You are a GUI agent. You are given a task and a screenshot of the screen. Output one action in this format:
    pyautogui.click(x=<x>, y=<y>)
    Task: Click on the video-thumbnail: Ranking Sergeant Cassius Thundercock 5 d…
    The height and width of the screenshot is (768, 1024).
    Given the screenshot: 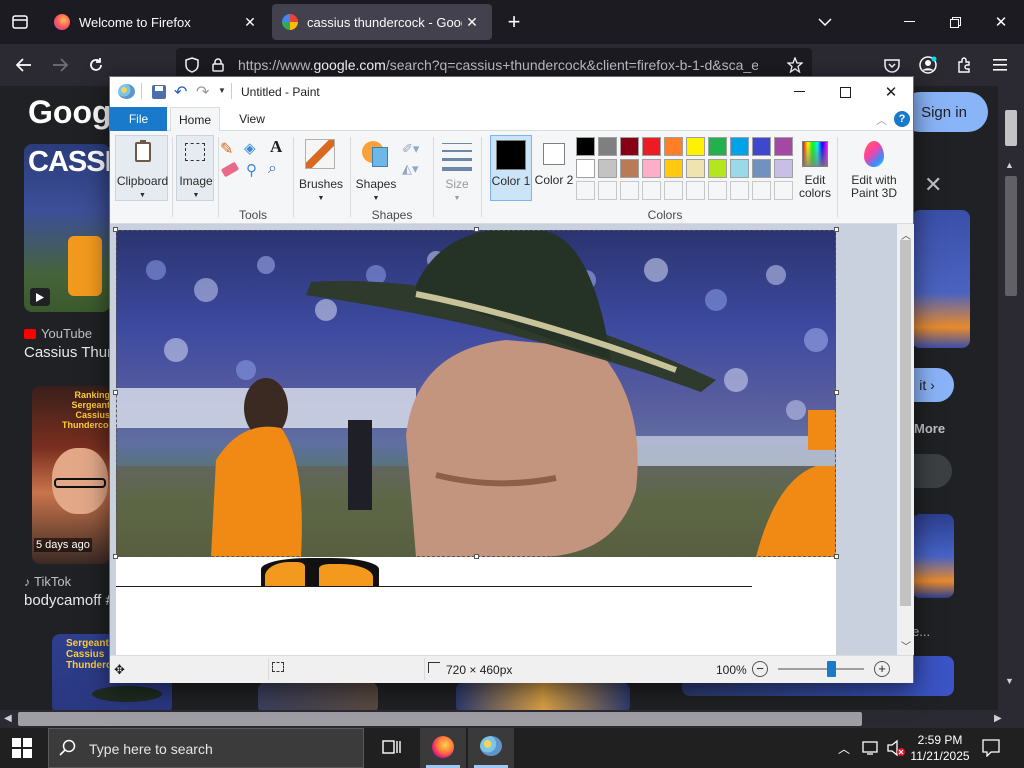 What is the action you would take?
    pyautogui.click(x=71, y=475)
    